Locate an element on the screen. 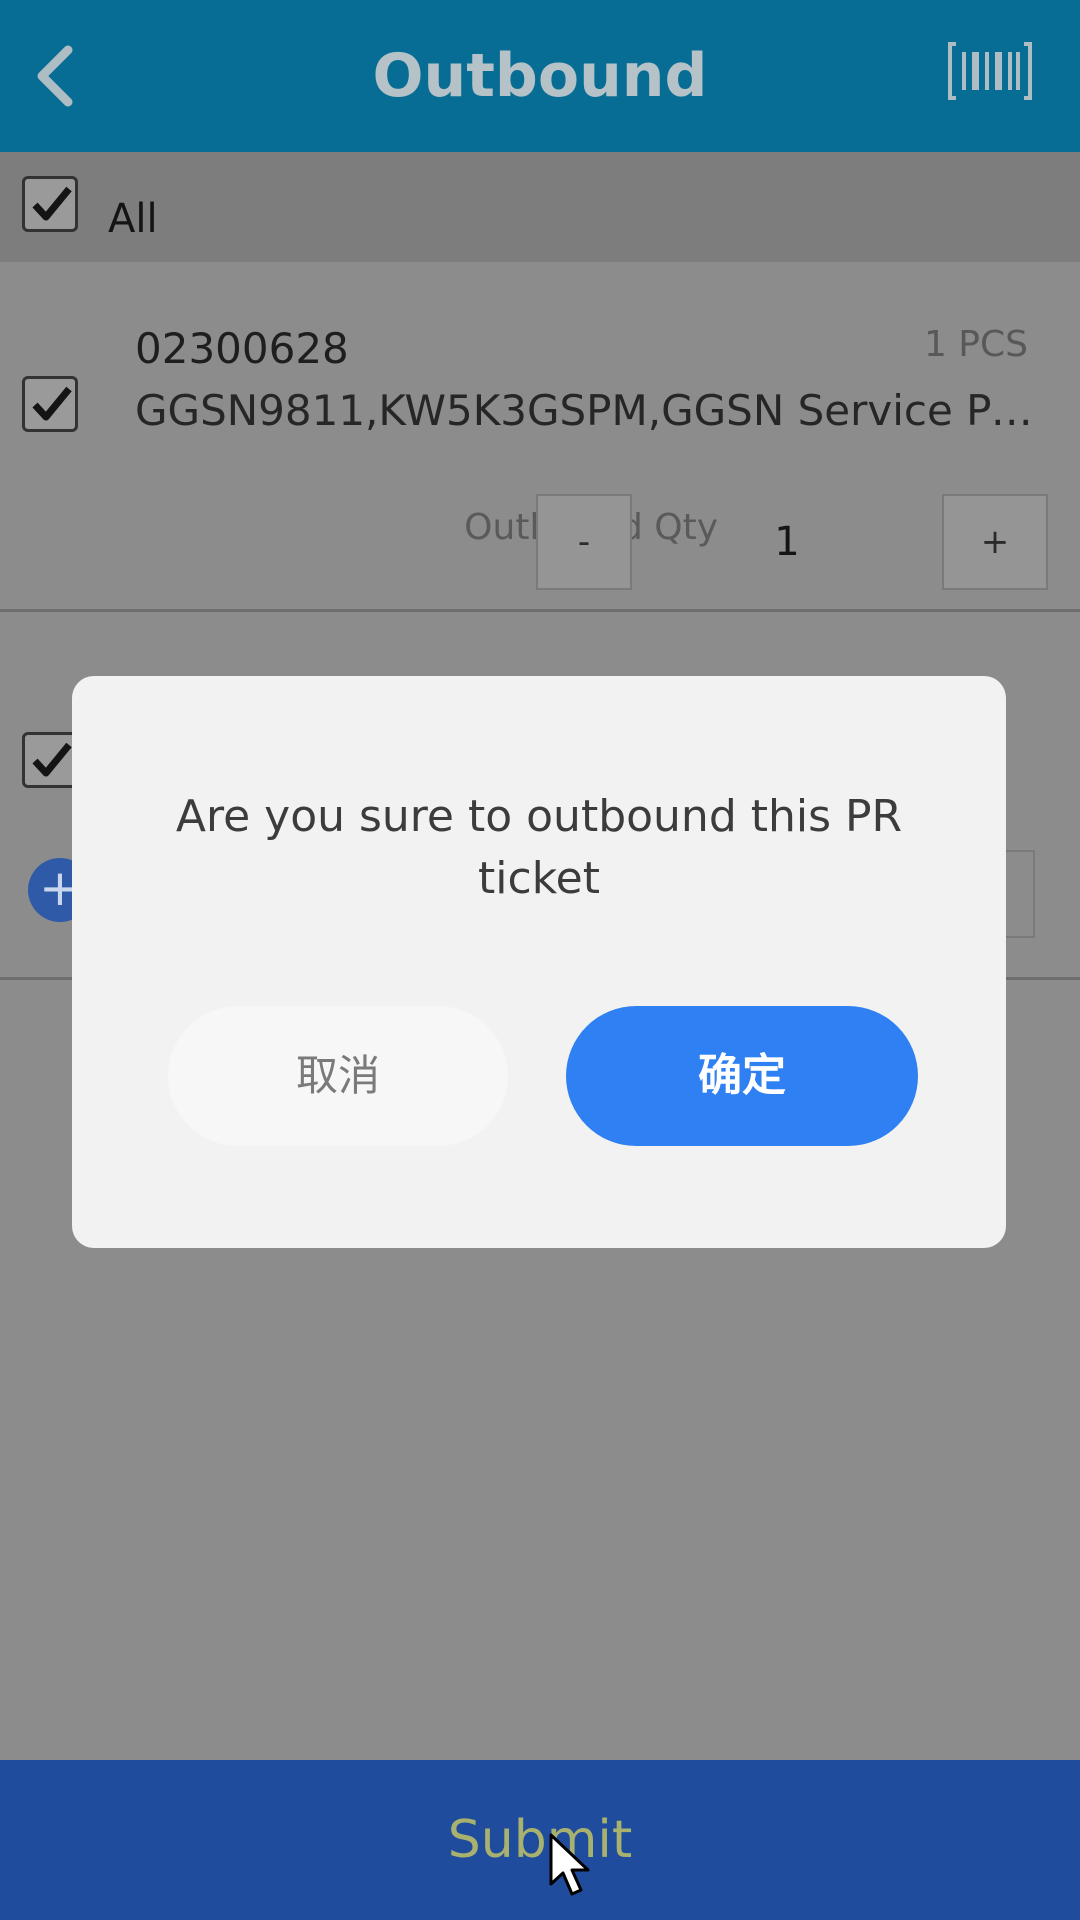 Image resolution: width=1080 pixels, height=1920 pixels. select-all-row: All is located at coordinates (540, 207).